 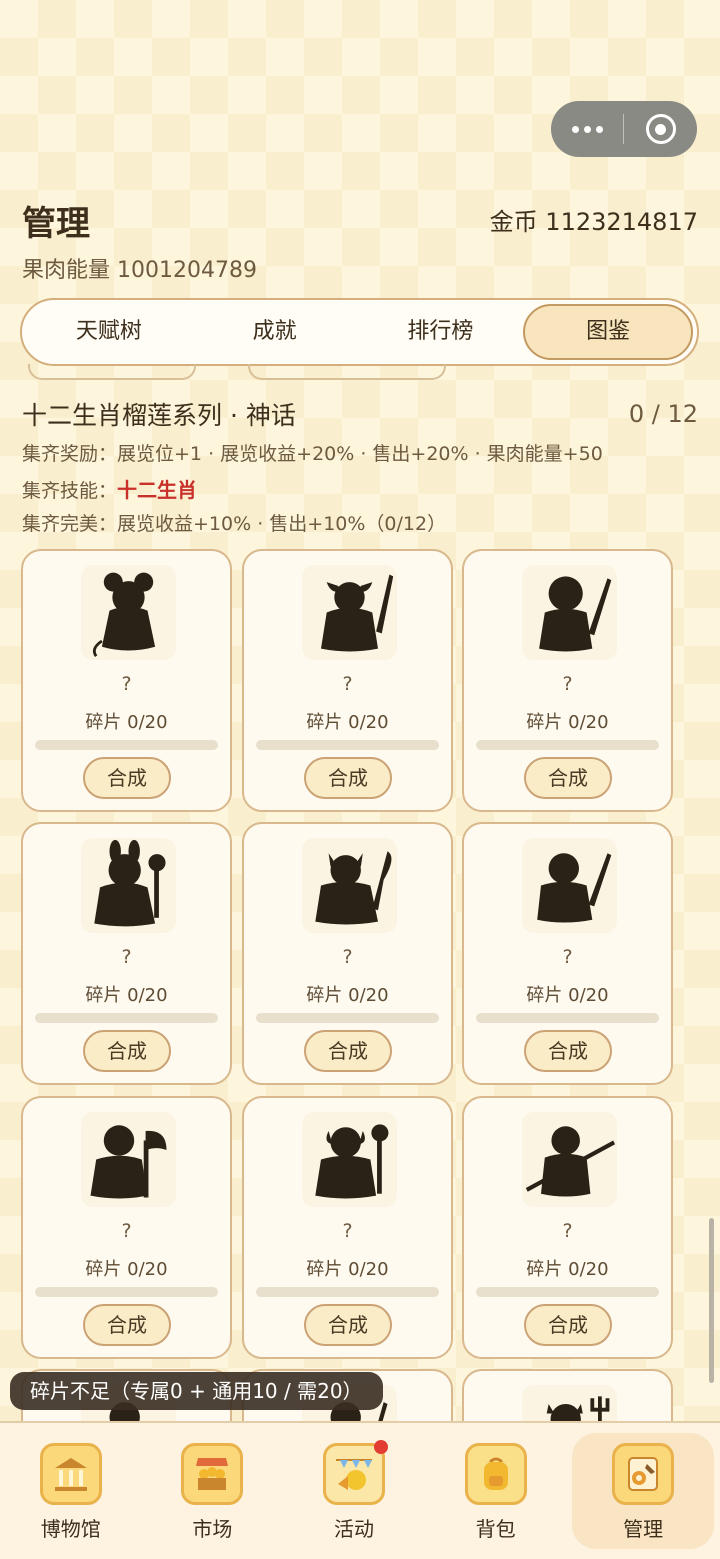 What do you see at coordinates (353, 1529) in the screenshot?
I see `nav-label: 活动` at bounding box center [353, 1529].